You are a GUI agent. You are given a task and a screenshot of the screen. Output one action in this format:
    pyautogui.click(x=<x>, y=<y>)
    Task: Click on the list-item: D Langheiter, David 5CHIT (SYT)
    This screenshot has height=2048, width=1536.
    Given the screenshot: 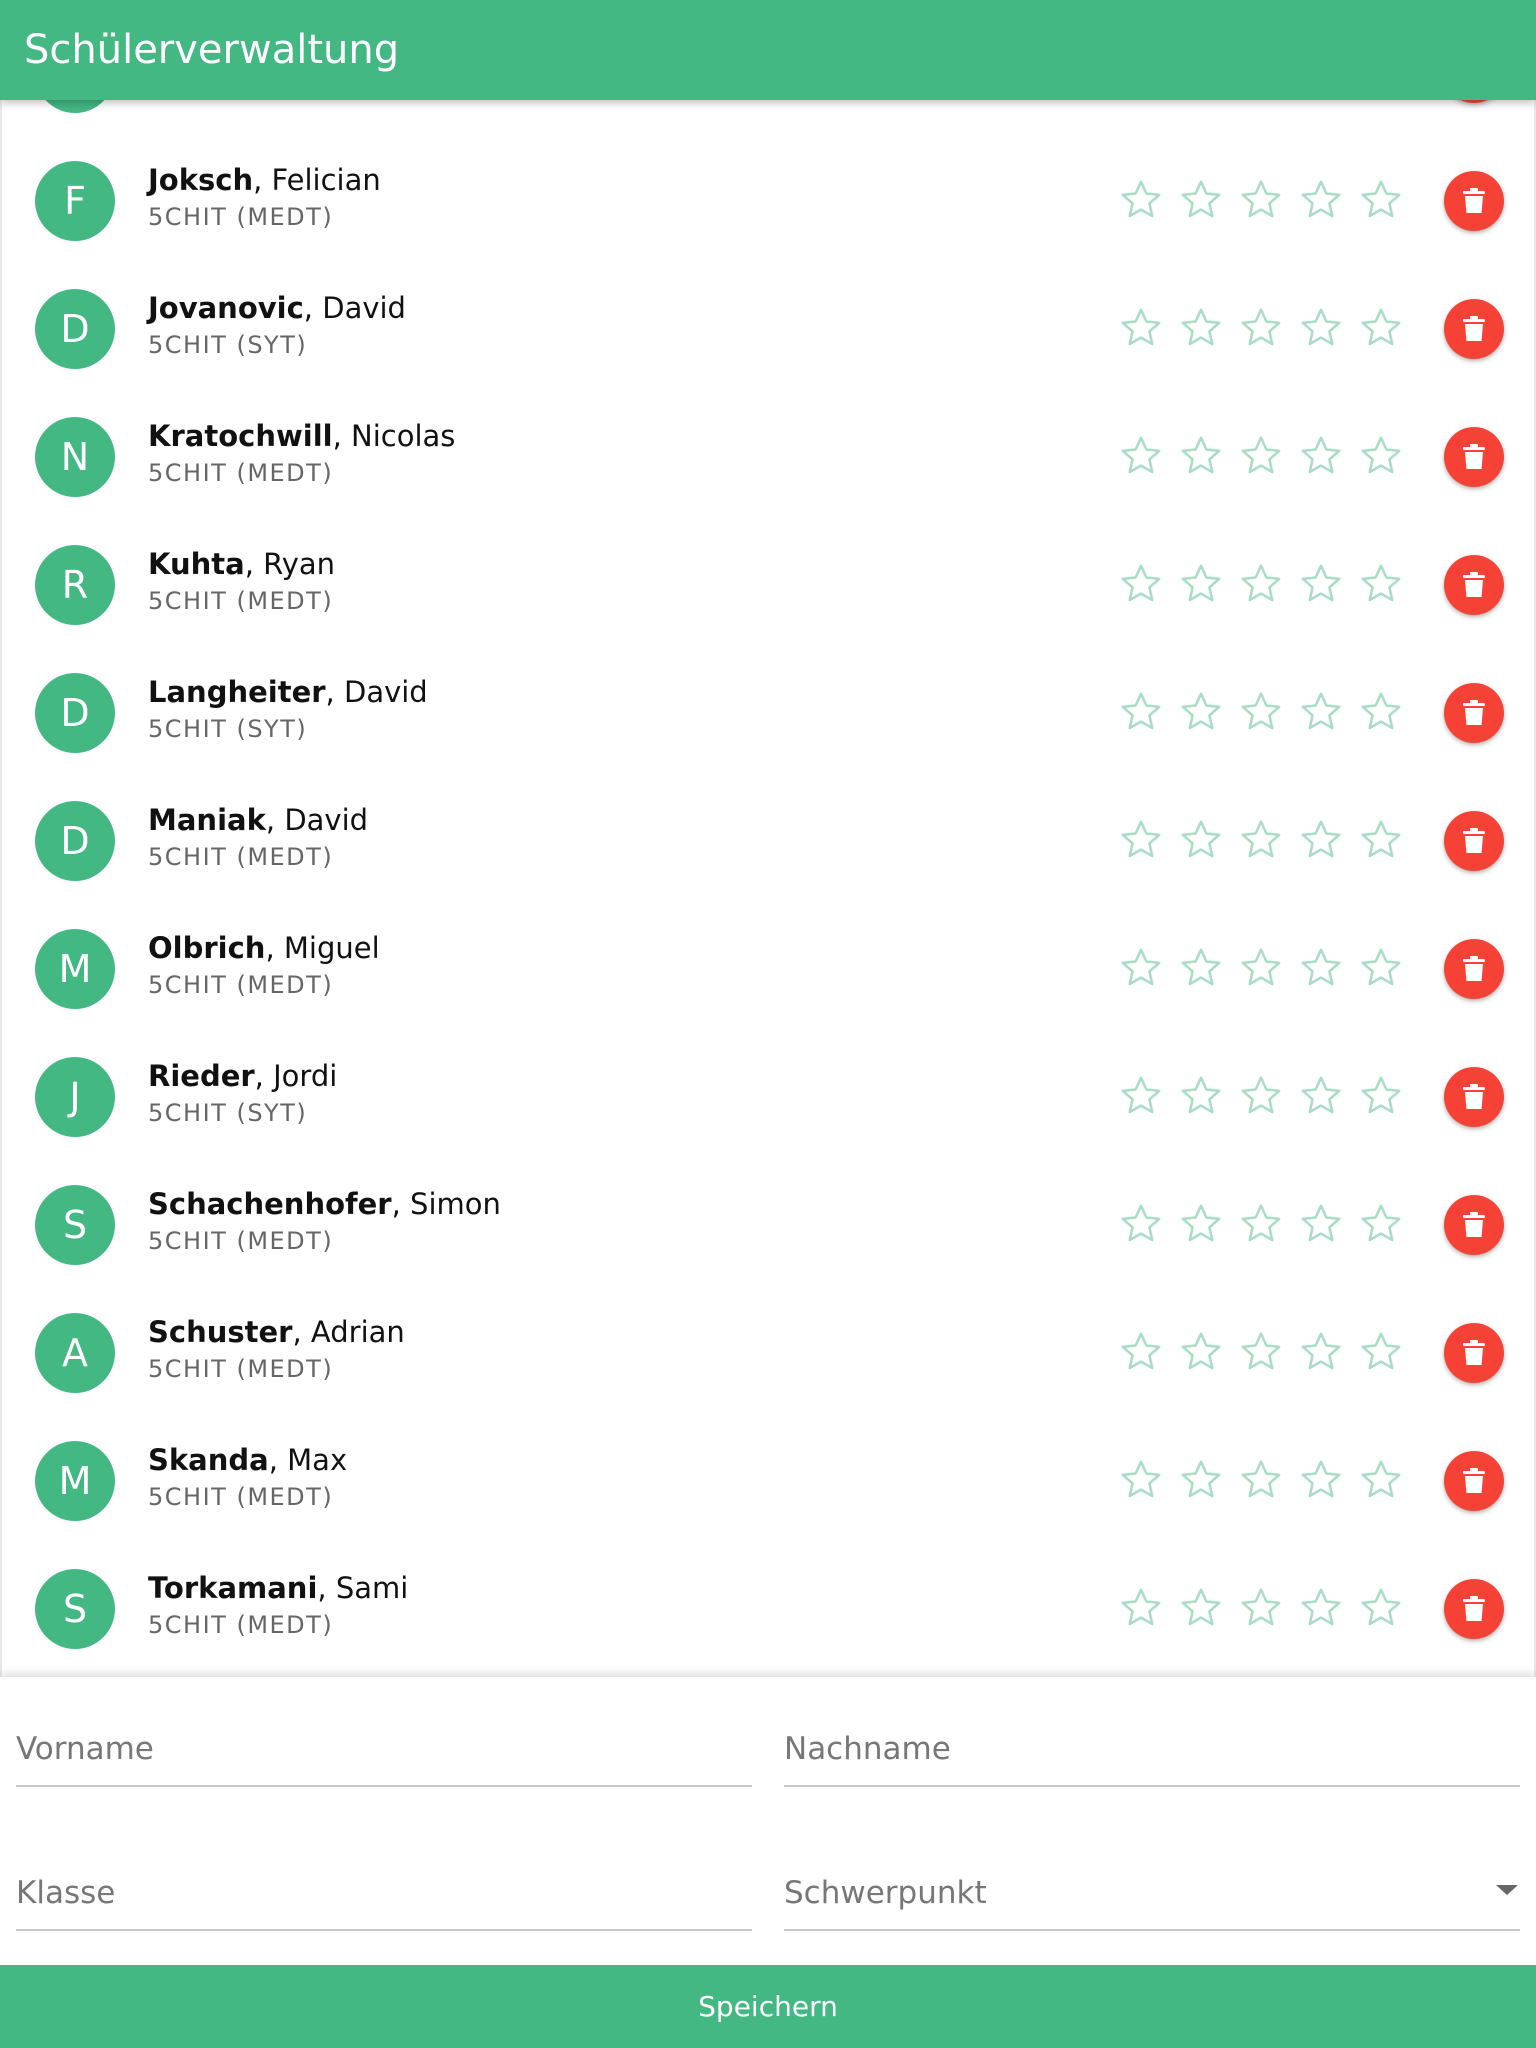 What is the action you would take?
    pyautogui.click(x=768, y=704)
    